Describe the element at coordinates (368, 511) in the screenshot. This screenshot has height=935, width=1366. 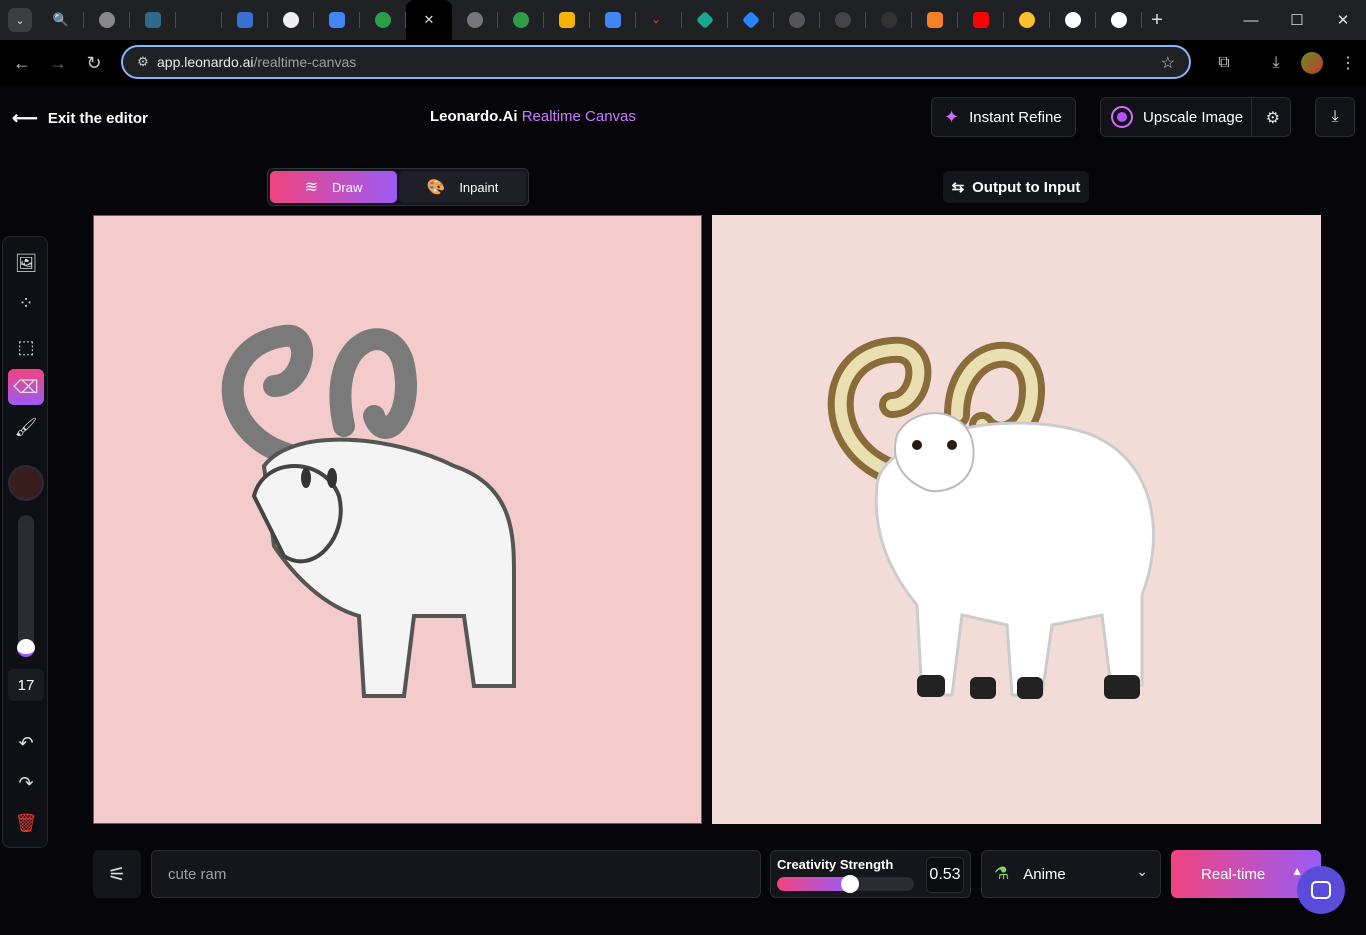
I see `ram-sketch-drawing` at that location.